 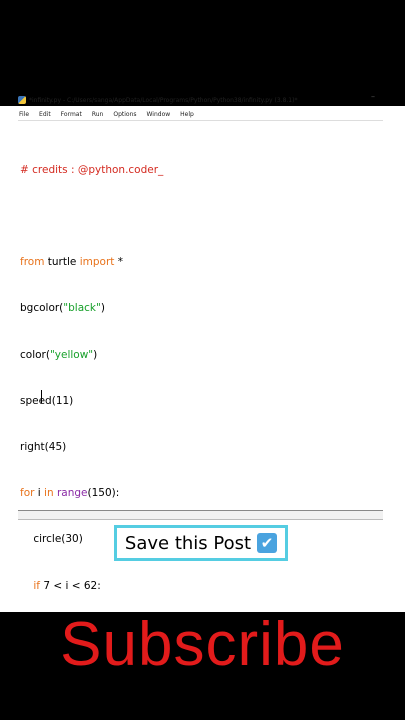 What do you see at coordinates (49, 493) in the screenshot?
I see `keyword-in: in` at bounding box center [49, 493].